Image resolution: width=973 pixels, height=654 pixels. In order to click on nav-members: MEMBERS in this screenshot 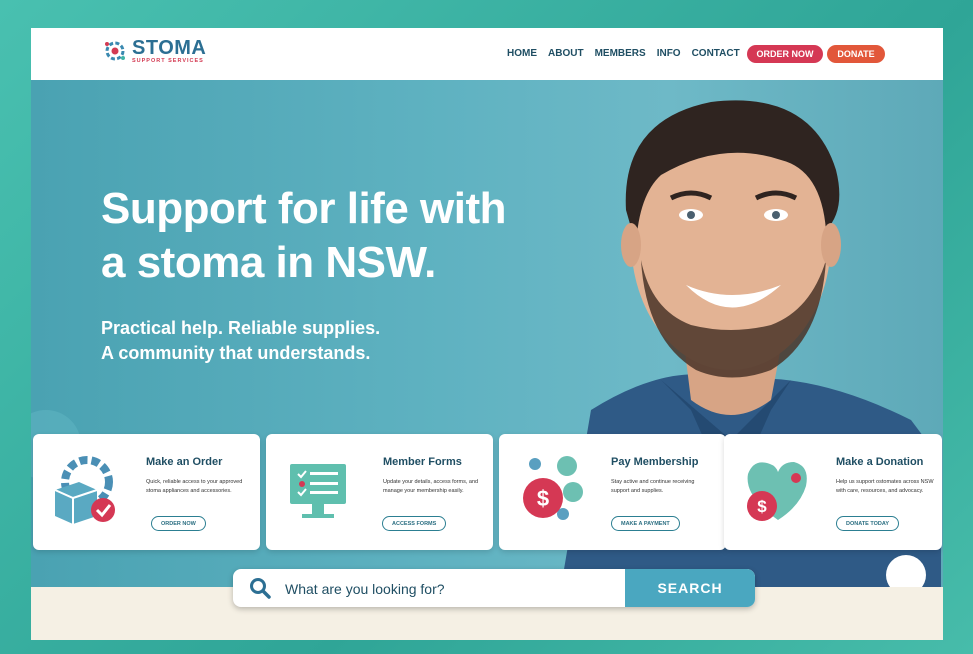, I will do `click(620, 53)`.